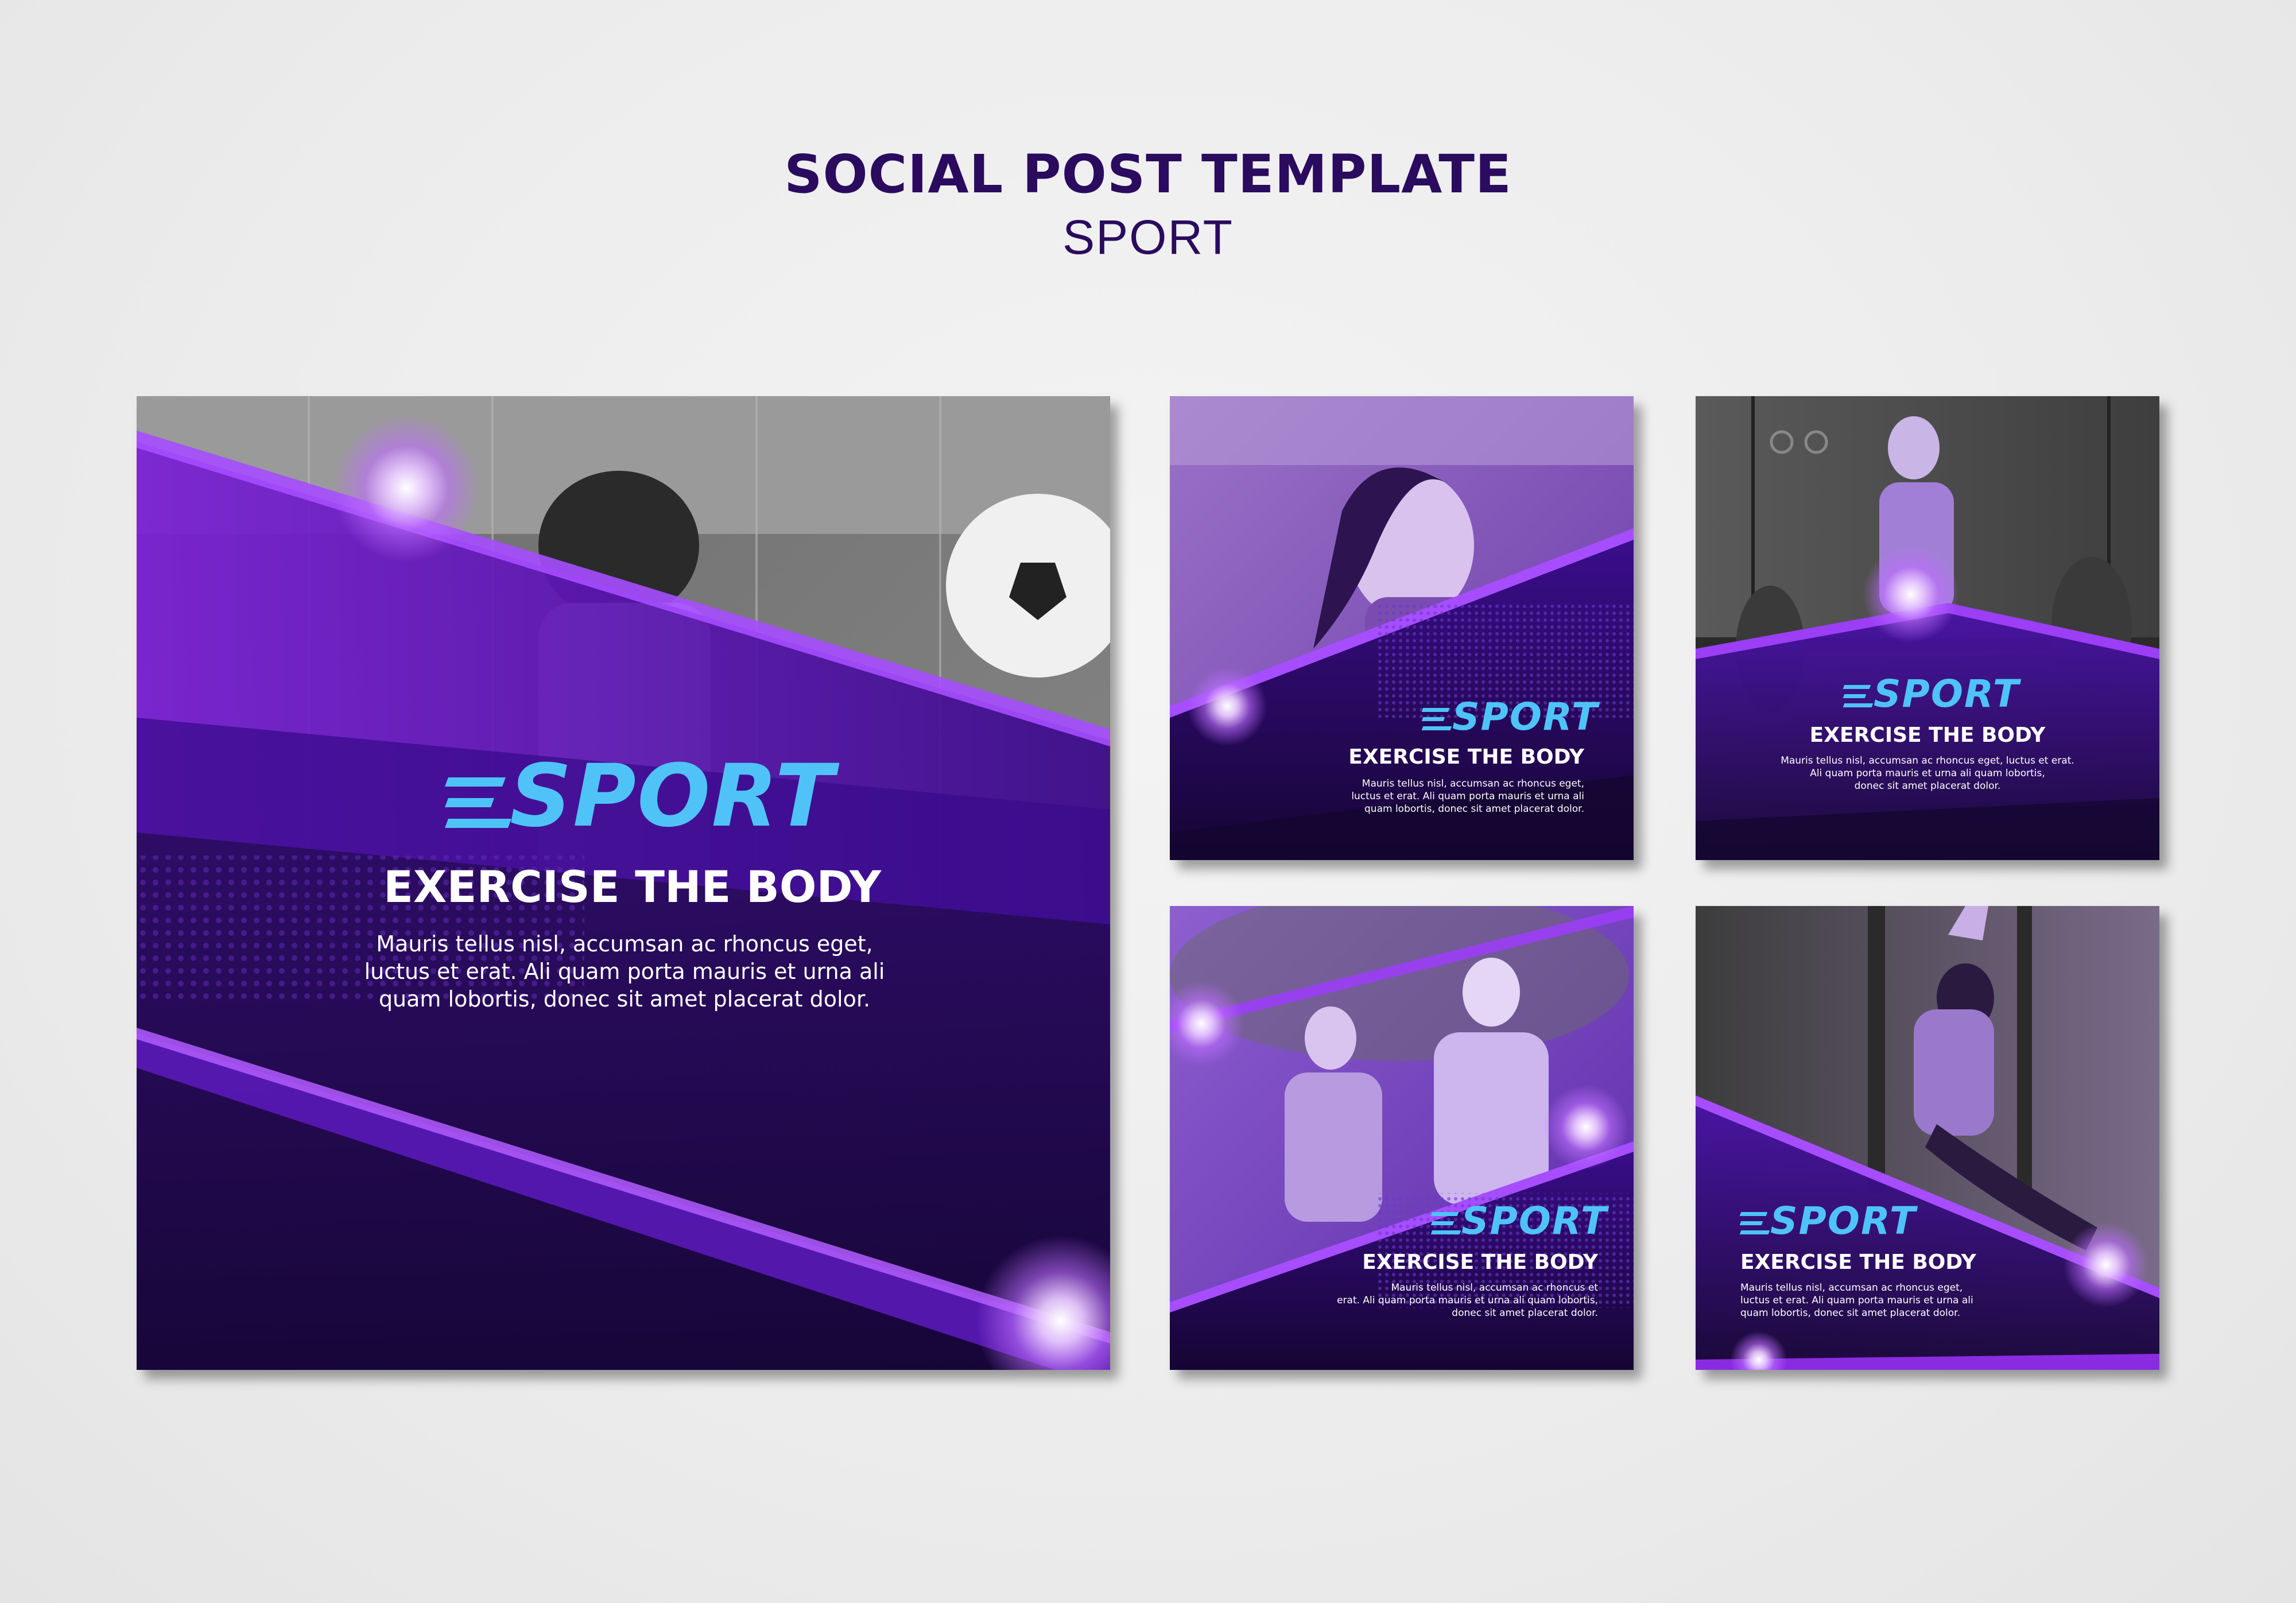 This screenshot has height=1603, width=2296. What do you see at coordinates (1148, 175) in the screenshot?
I see `page-title: SOCIAL POST TEMPLATE` at bounding box center [1148, 175].